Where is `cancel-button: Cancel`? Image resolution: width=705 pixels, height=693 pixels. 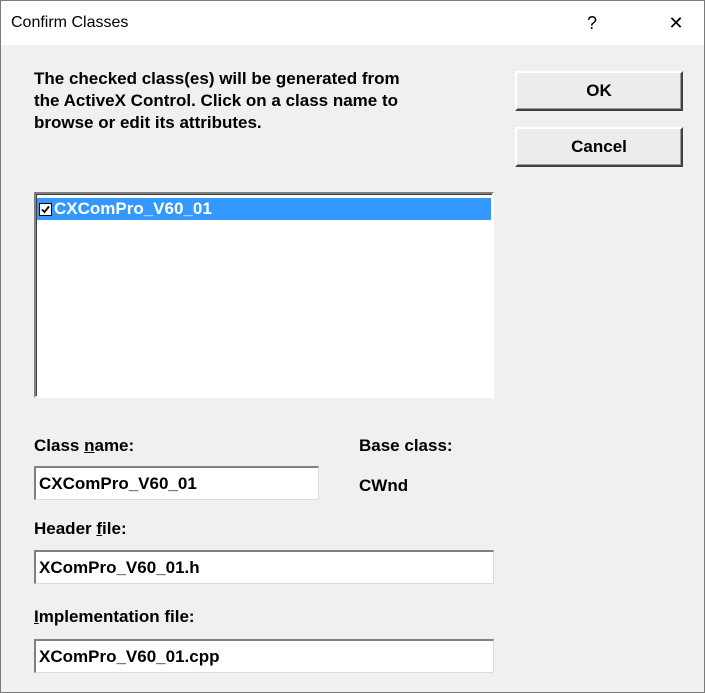
cancel-button: Cancel is located at coordinates (599, 147).